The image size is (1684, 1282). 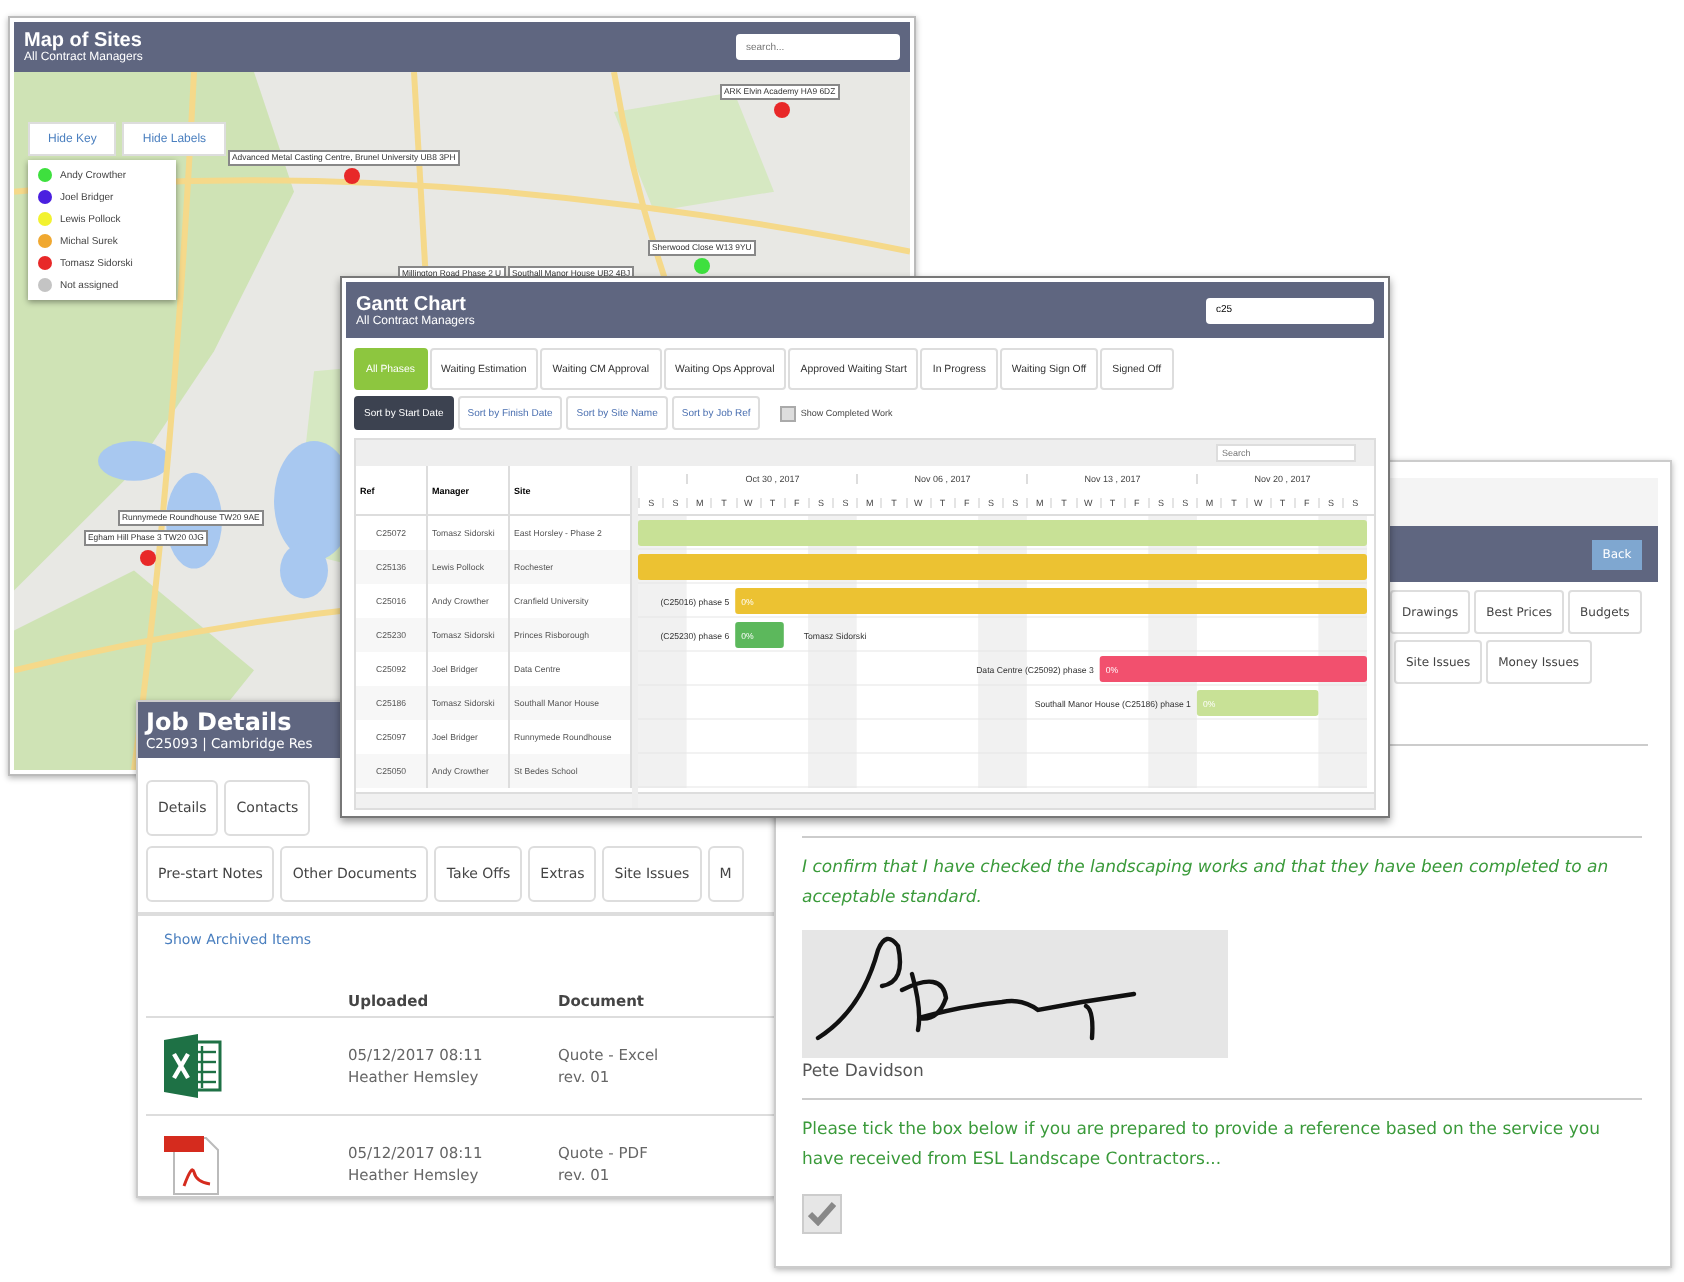 What do you see at coordinates (192, 1164) in the screenshot?
I see `pdf-file-icon` at bounding box center [192, 1164].